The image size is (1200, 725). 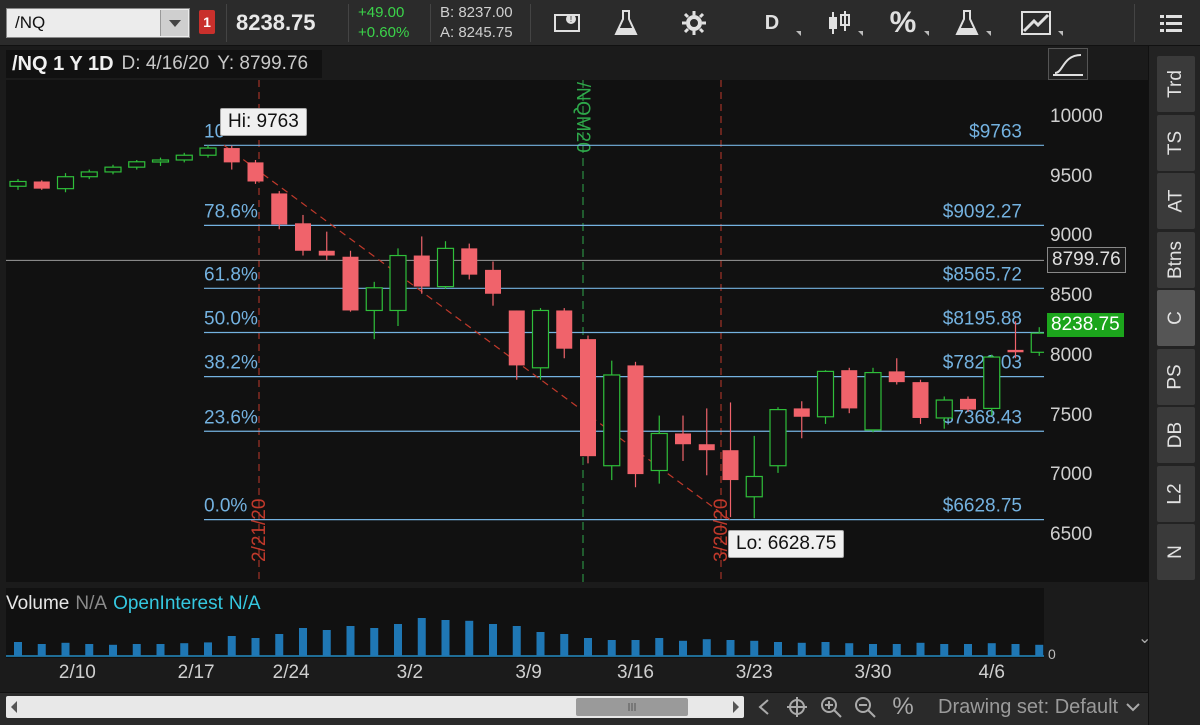 I want to click on price-alert-button: !, so click(x=568, y=23).